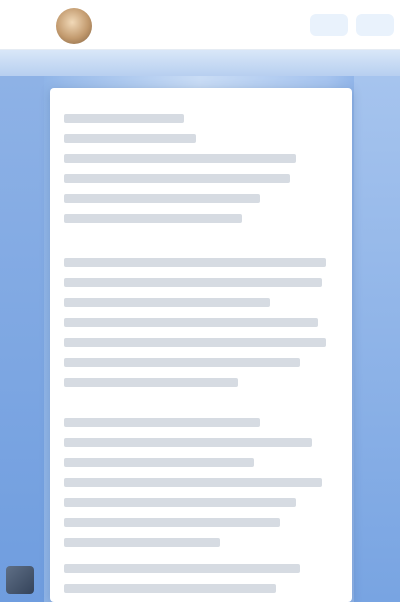 This screenshot has width=400, height=602. What do you see at coordinates (20, 580) in the screenshot?
I see `corner-thumbnail` at bounding box center [20, 580].